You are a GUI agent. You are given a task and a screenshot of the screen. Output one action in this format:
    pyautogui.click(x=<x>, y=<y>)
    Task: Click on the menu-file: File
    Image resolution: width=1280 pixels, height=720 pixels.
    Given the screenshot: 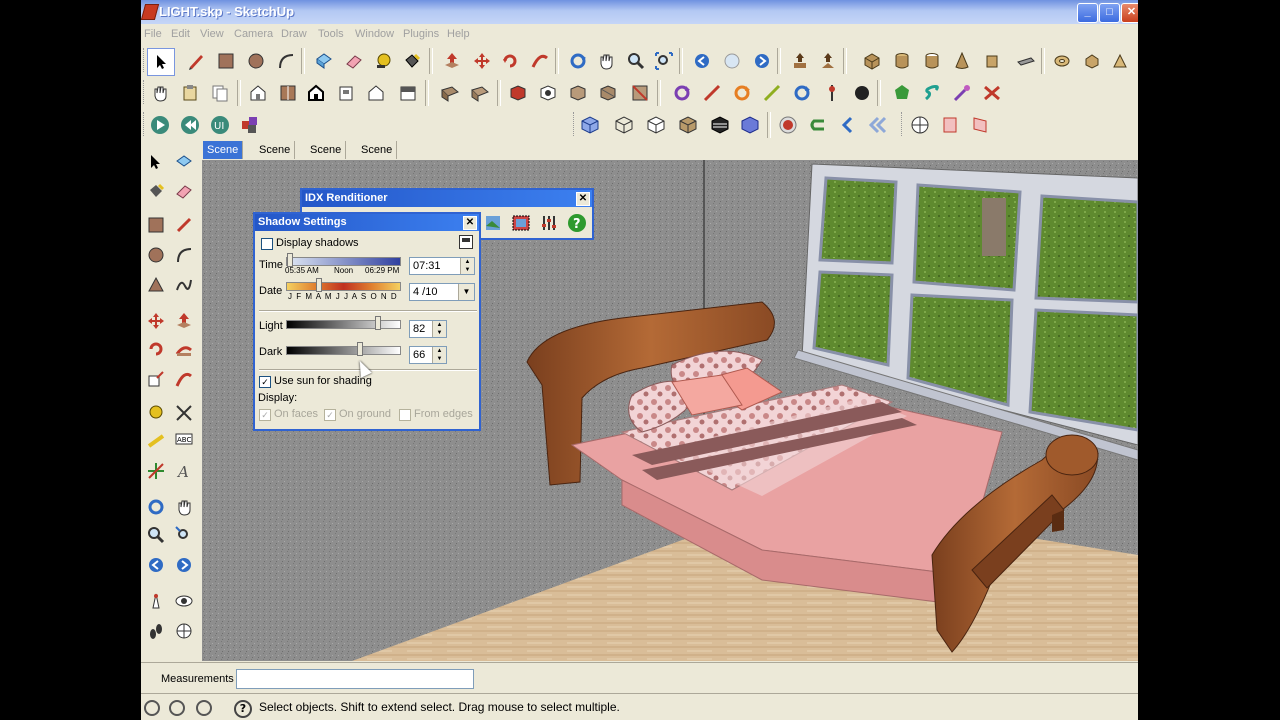 What is the action you would take?
    pyautogui.click(x=153, y=34)
    